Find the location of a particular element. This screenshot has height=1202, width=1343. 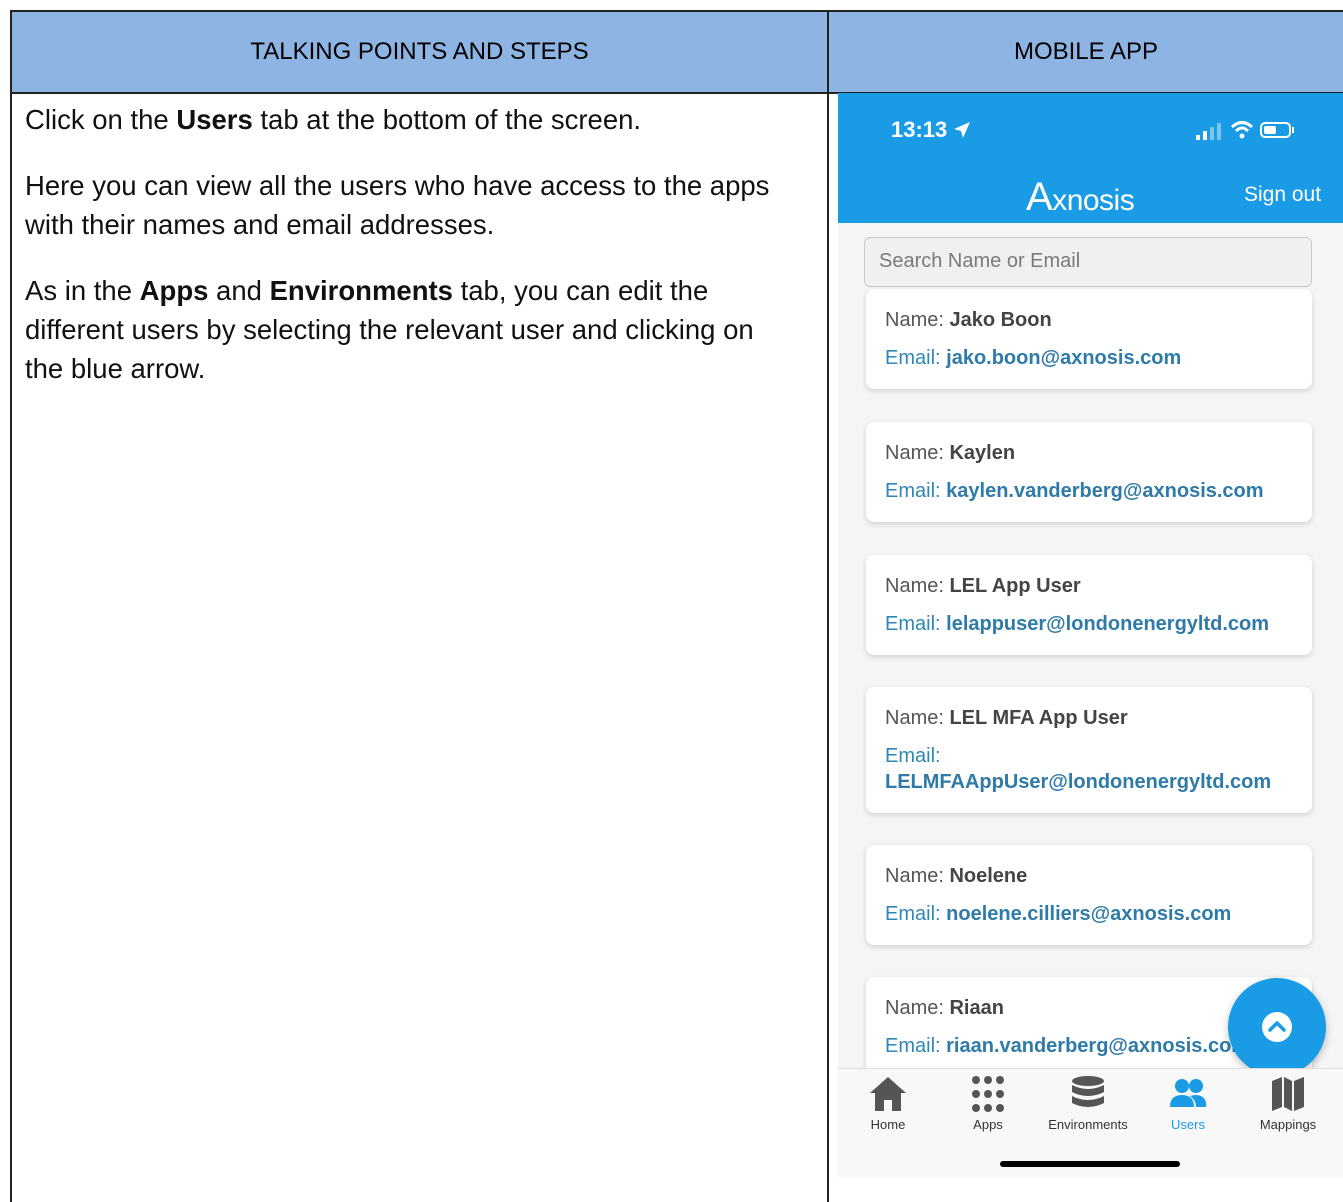

user-name: LEL App User is located at coordinates (1015, 586).